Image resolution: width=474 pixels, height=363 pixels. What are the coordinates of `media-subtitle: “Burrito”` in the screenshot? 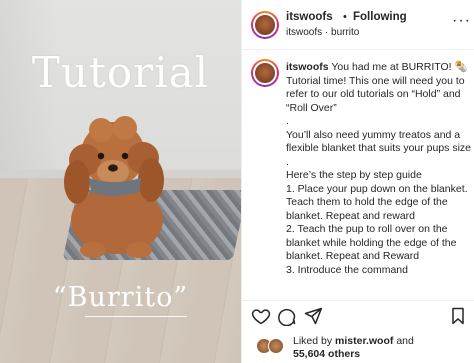 It's located at (120, 297).